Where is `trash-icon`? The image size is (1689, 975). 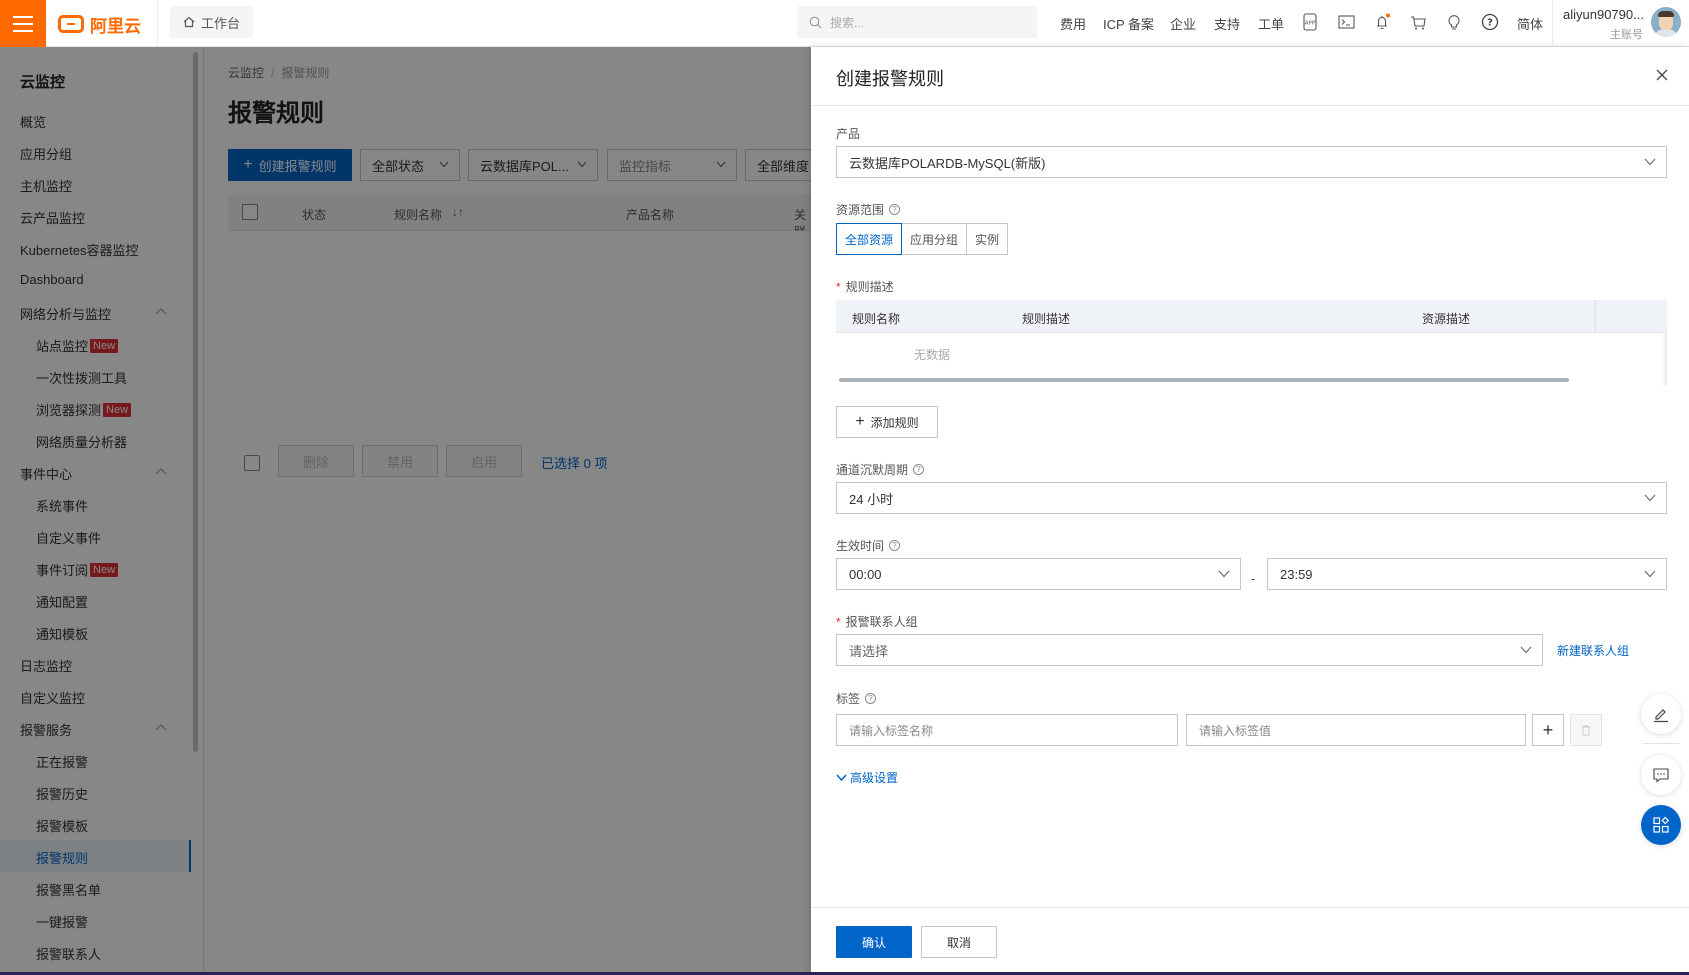
trash-icon is located at coordinates (1586, 729).